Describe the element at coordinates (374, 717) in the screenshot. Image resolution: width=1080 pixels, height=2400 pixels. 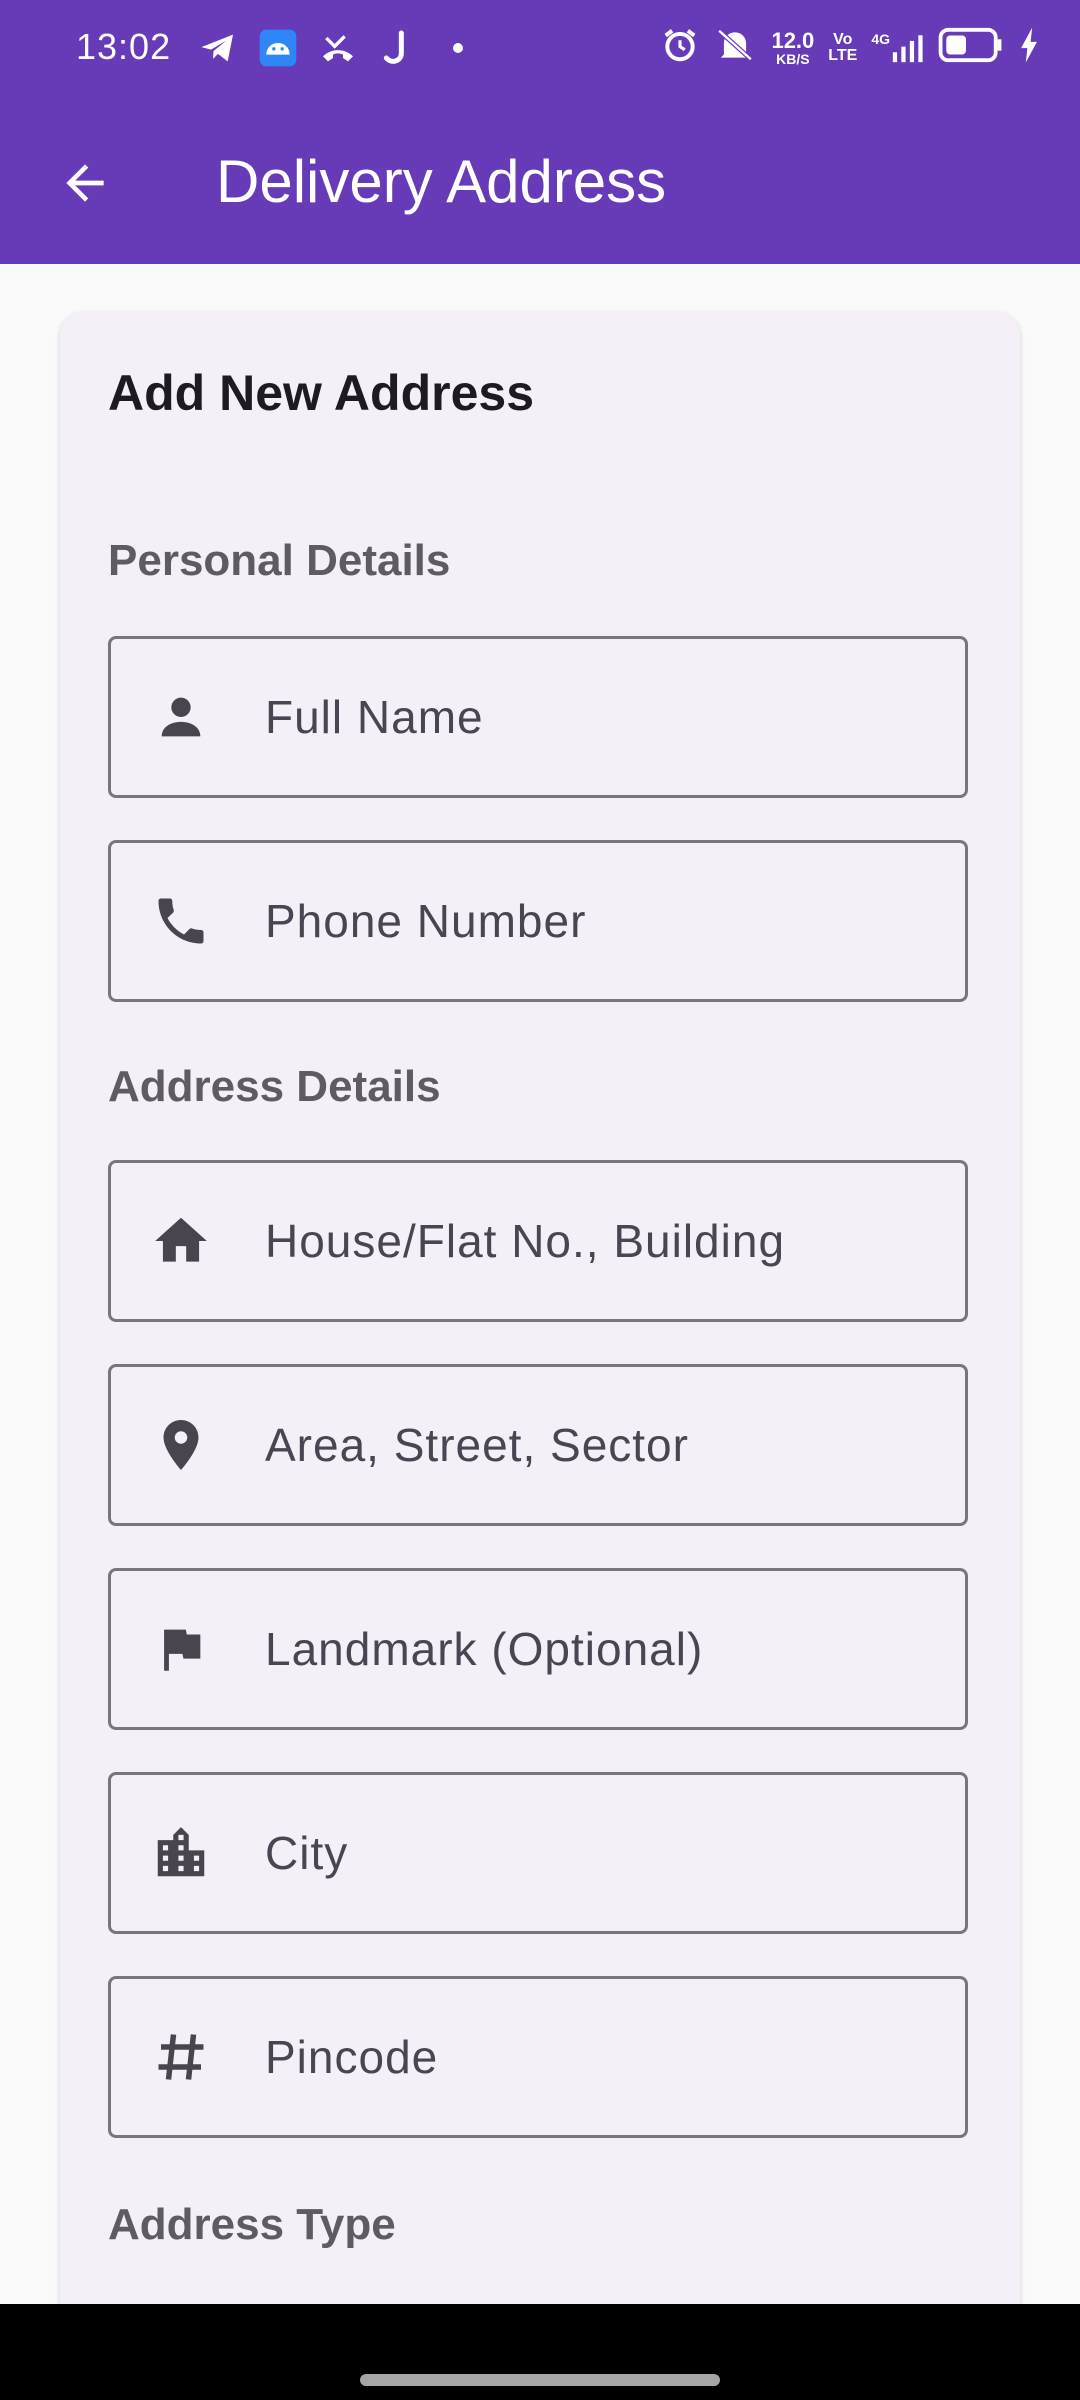
I see `full-name-placeholder: Full Name` at that location.